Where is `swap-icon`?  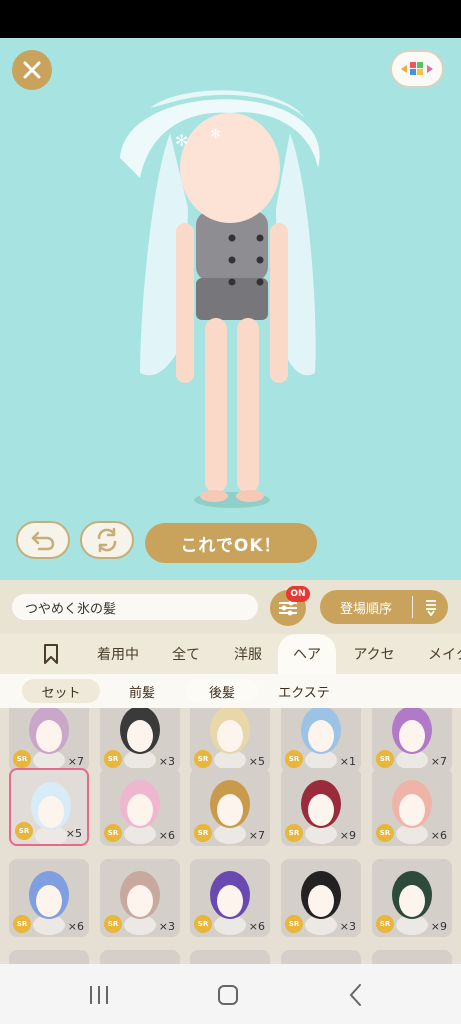
swap-icon is located at coordinates (107, 540).